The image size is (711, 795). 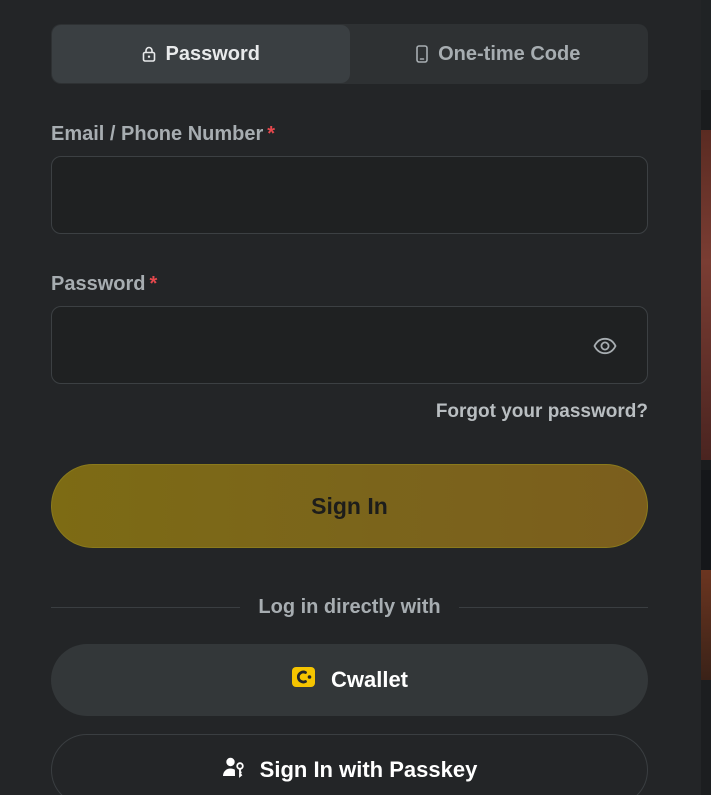 I want to click on email-field, so click(x=349, y=195).